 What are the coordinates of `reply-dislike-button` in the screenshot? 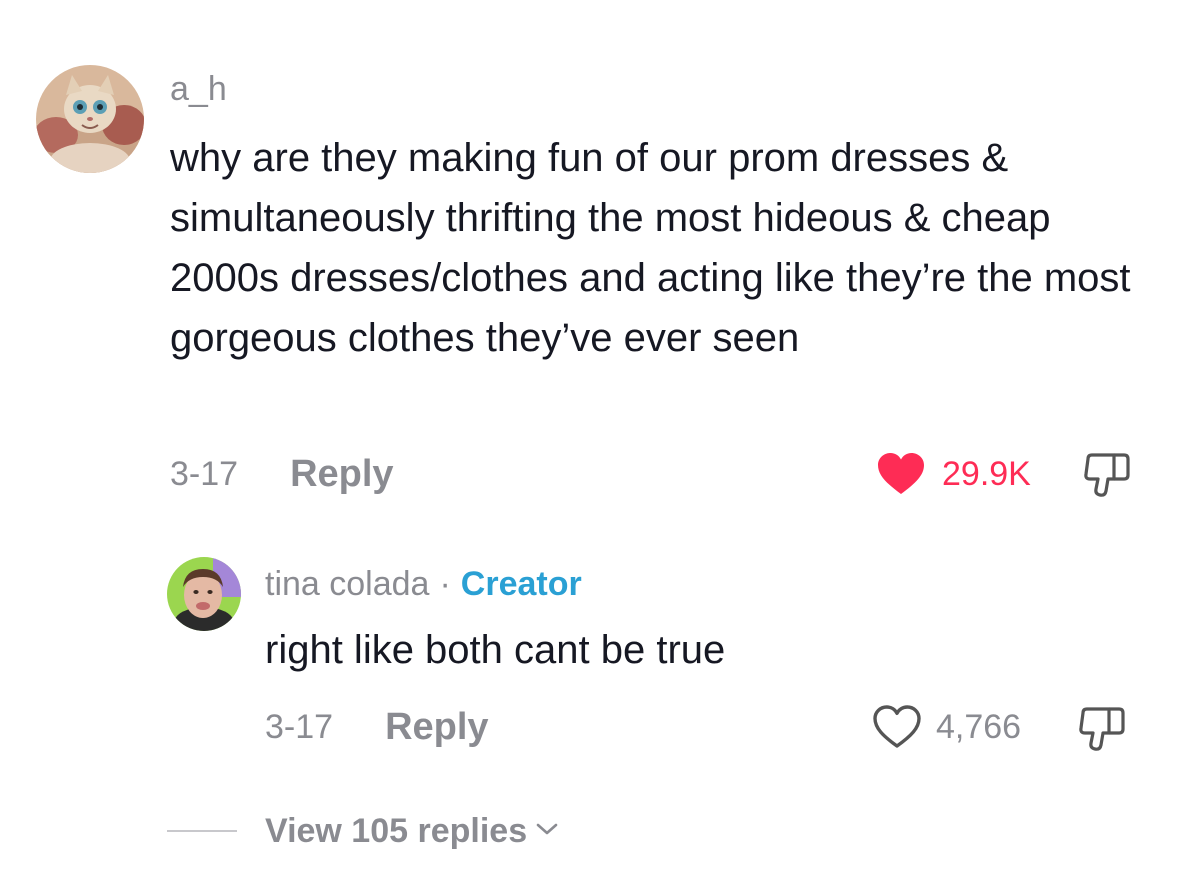 It's located at (1103, 729).